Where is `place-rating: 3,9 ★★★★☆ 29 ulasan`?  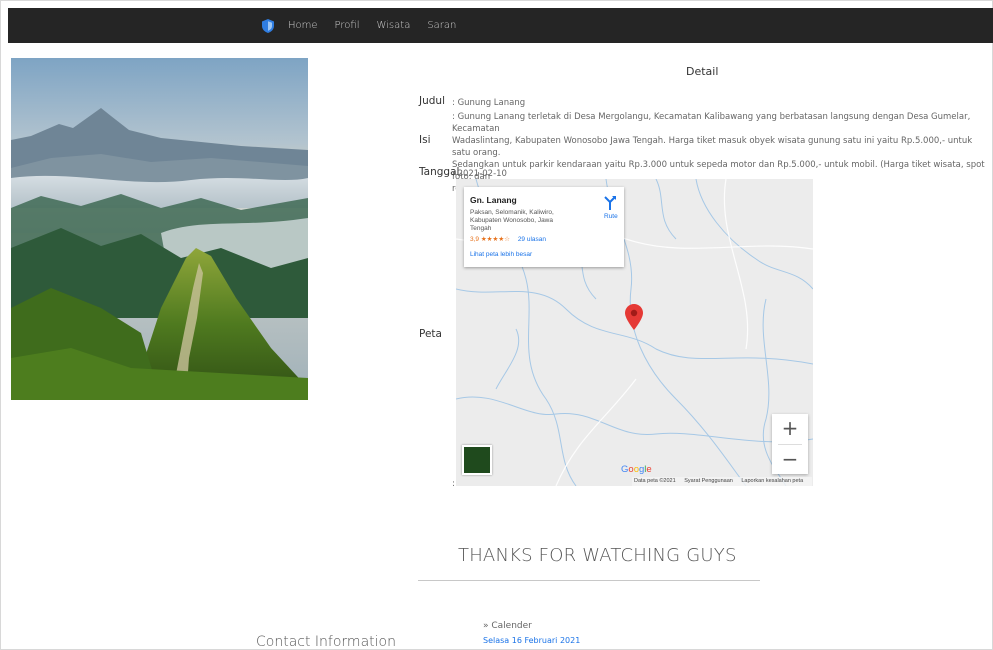
place-rating: 3,9 ★★★★☆ 29 ulasan is located at coordinates (508, 239).